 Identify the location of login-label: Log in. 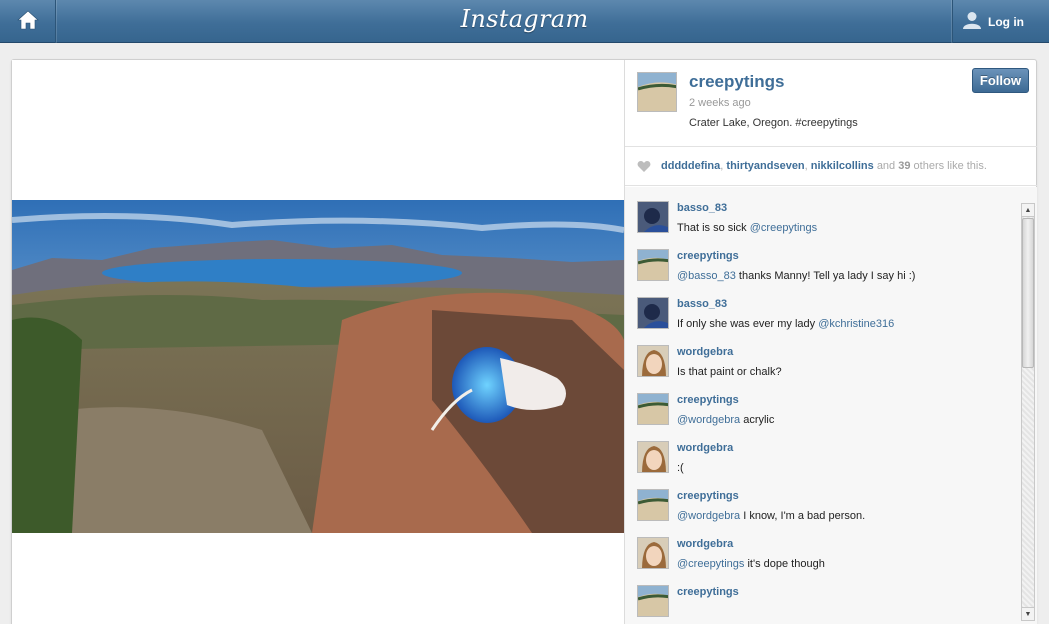
(1006, 21).